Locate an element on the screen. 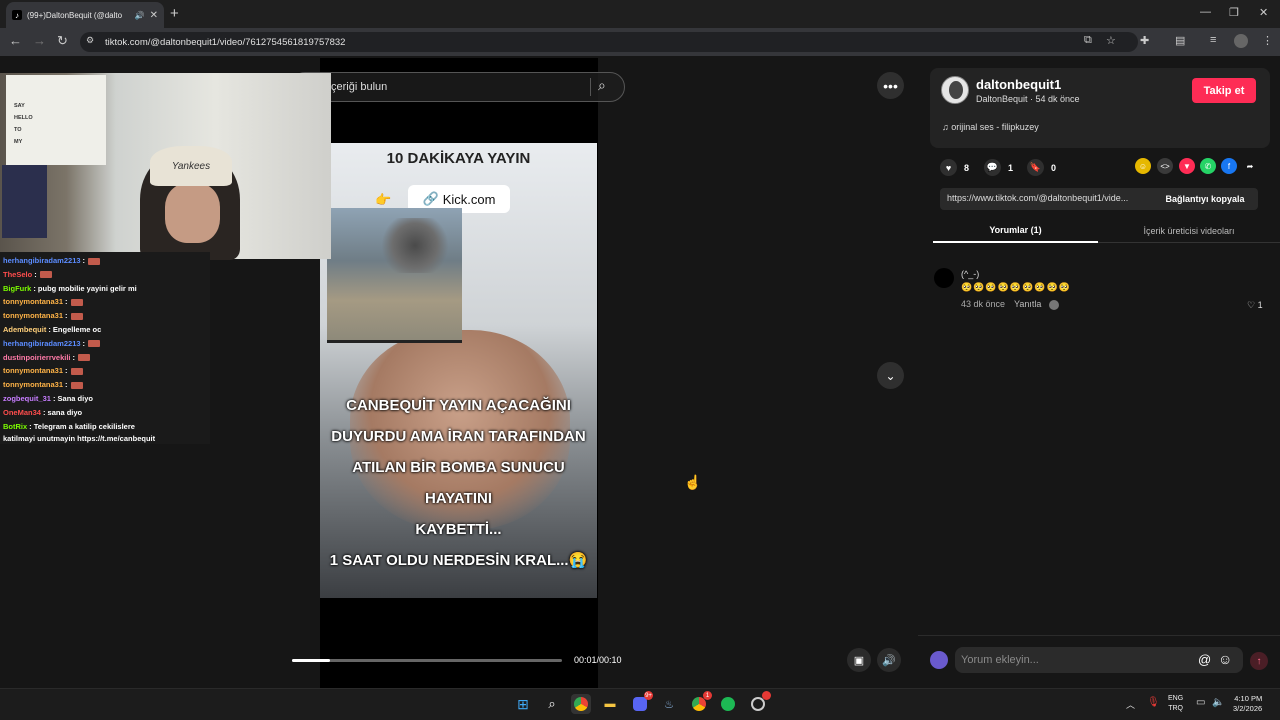 This screenshot has height=720, width=1280. bookmark-star-icon: ☆ is located at coordinates (1111, 40).